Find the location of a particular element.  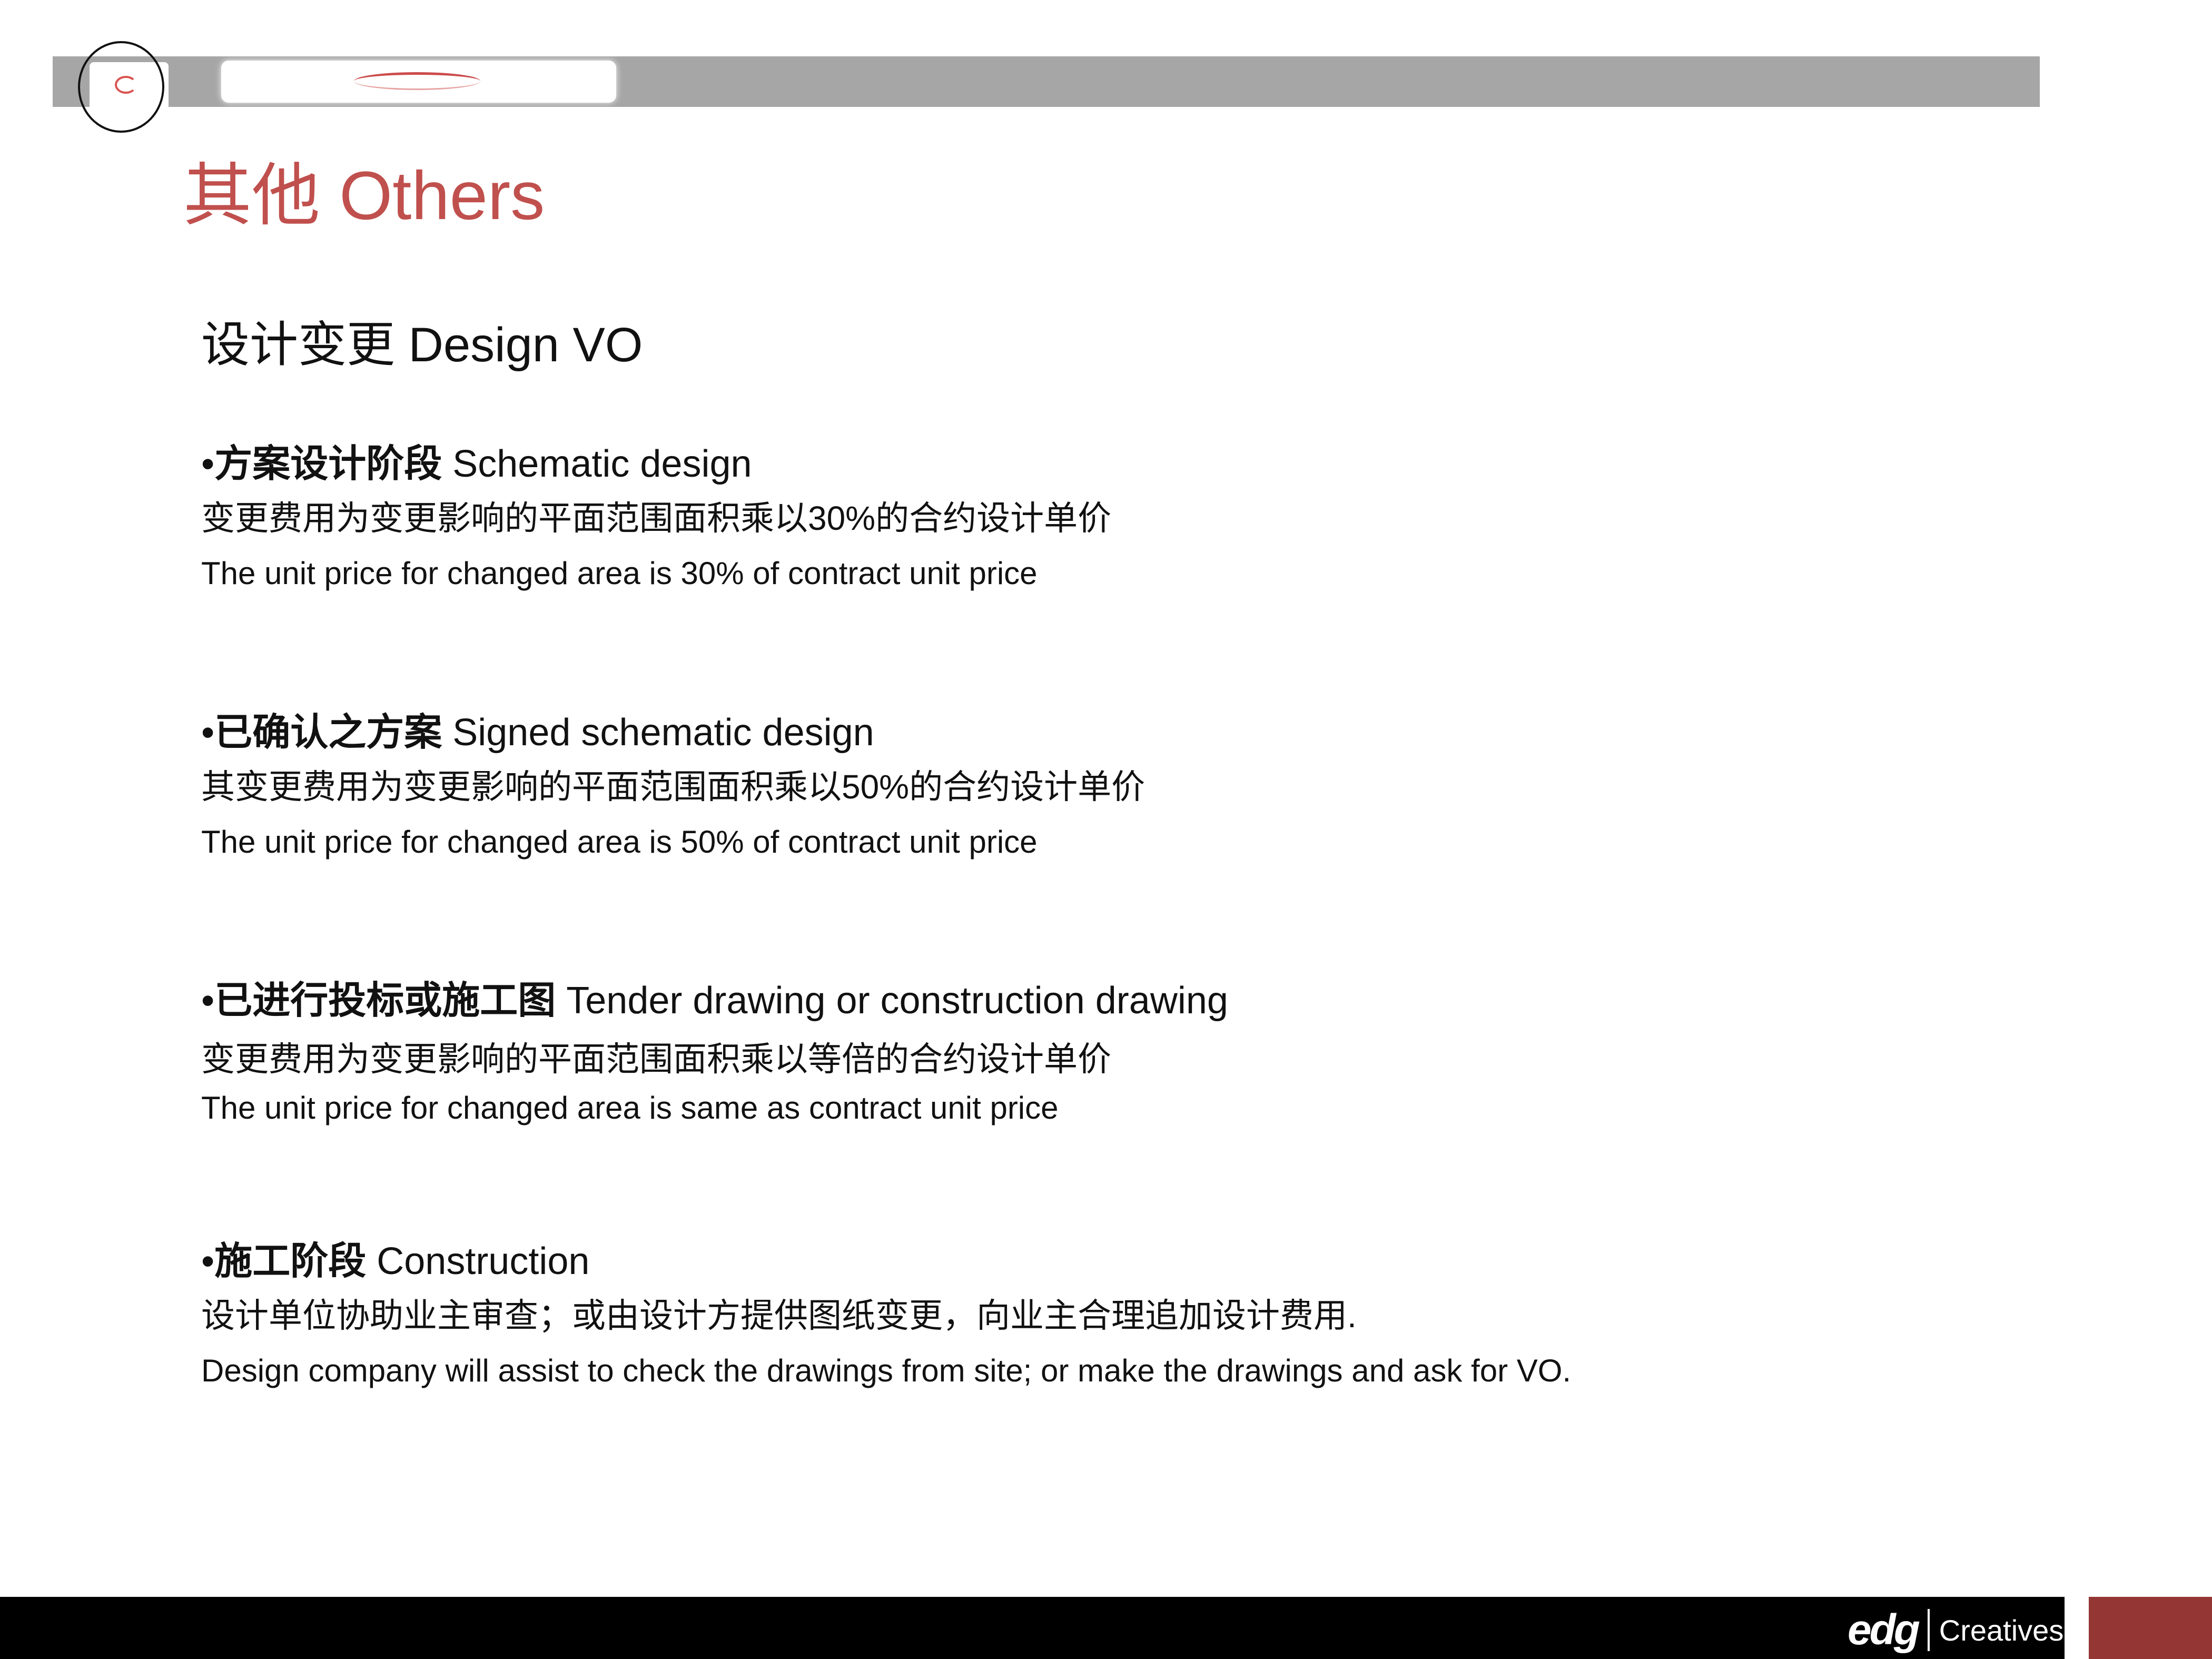

footer-logo: edg Creatives is located at coordinates (1955, 1630).